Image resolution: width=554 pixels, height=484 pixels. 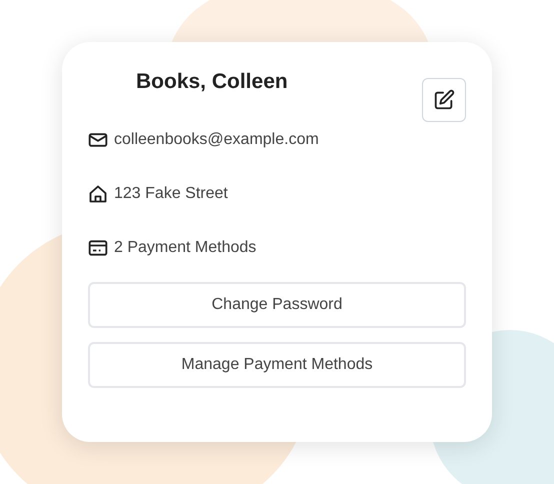 What do you see at coordinates (216, 140) in the screenshot?
I see `detail-text: colleenbooks@example.com` at bounding box center [216, 140].